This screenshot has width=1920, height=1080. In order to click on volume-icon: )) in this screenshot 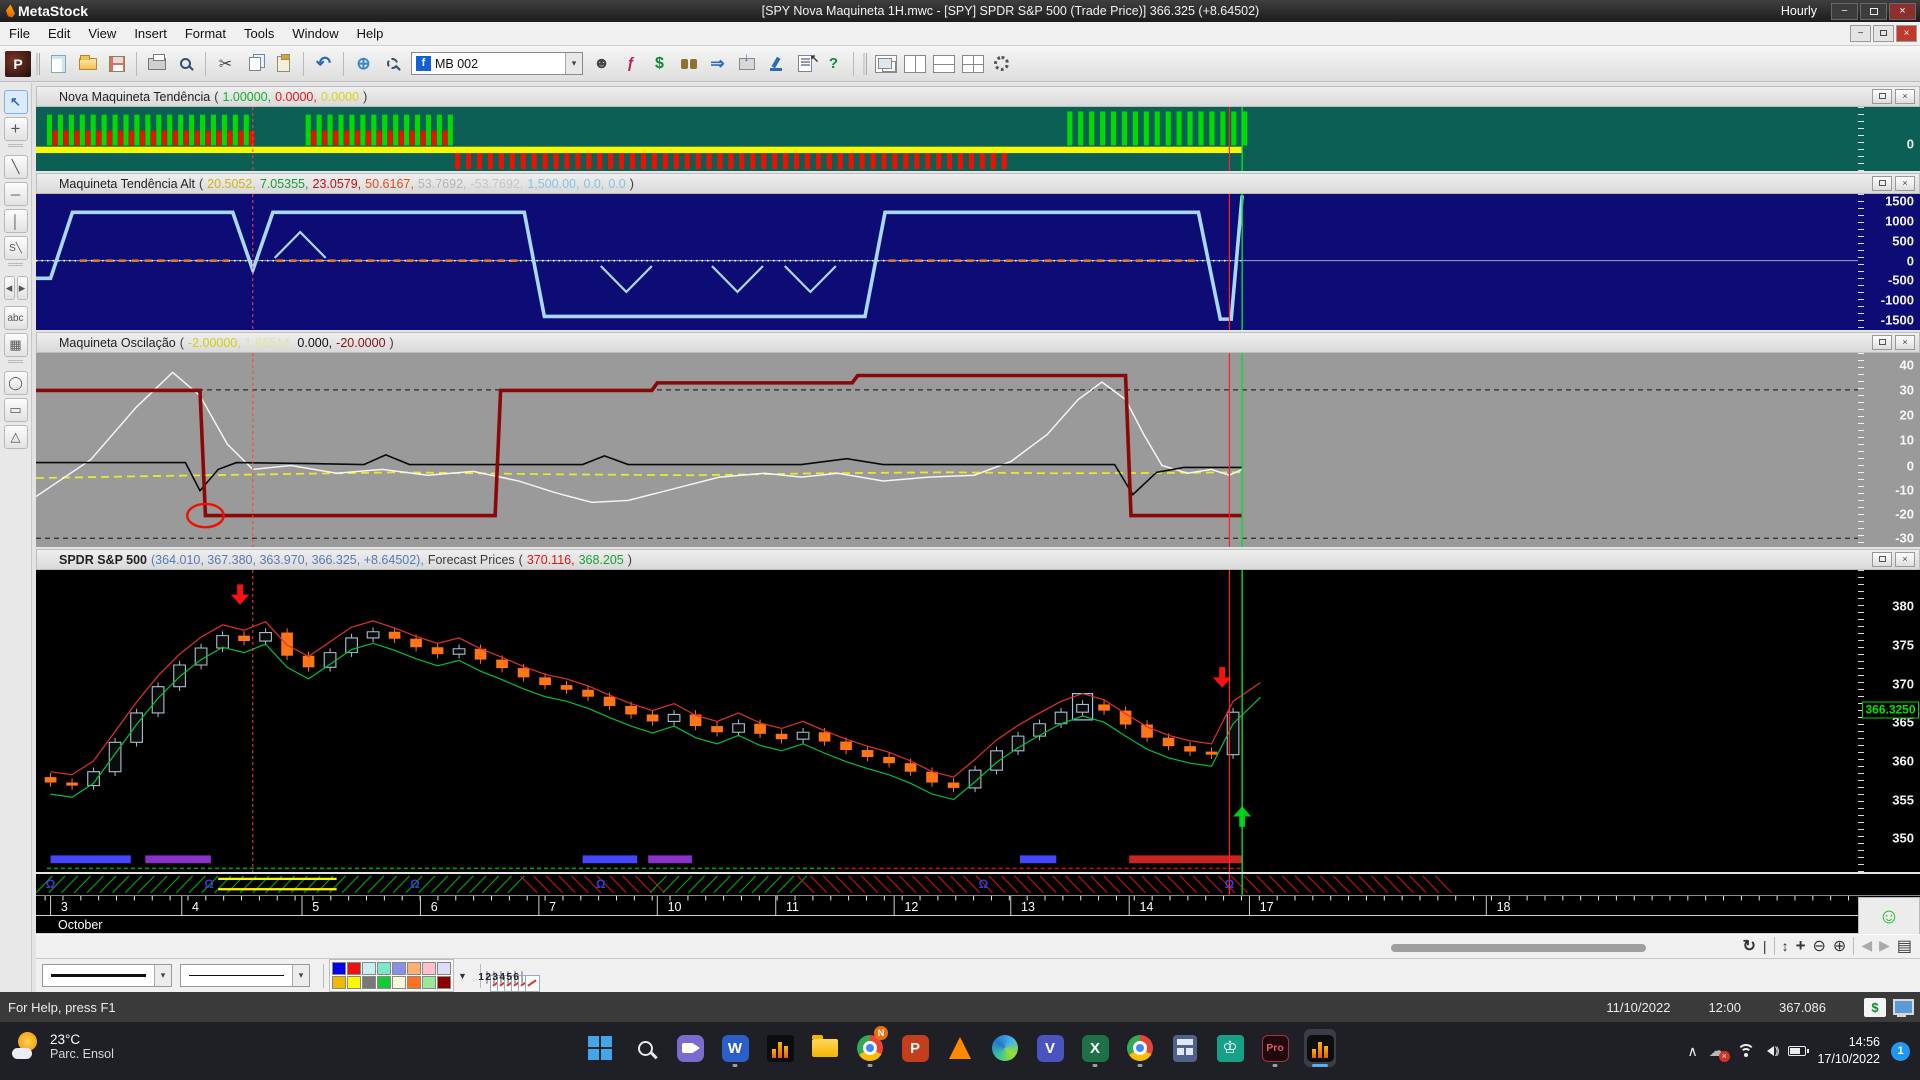, I will do `click(1772, 1051)`.